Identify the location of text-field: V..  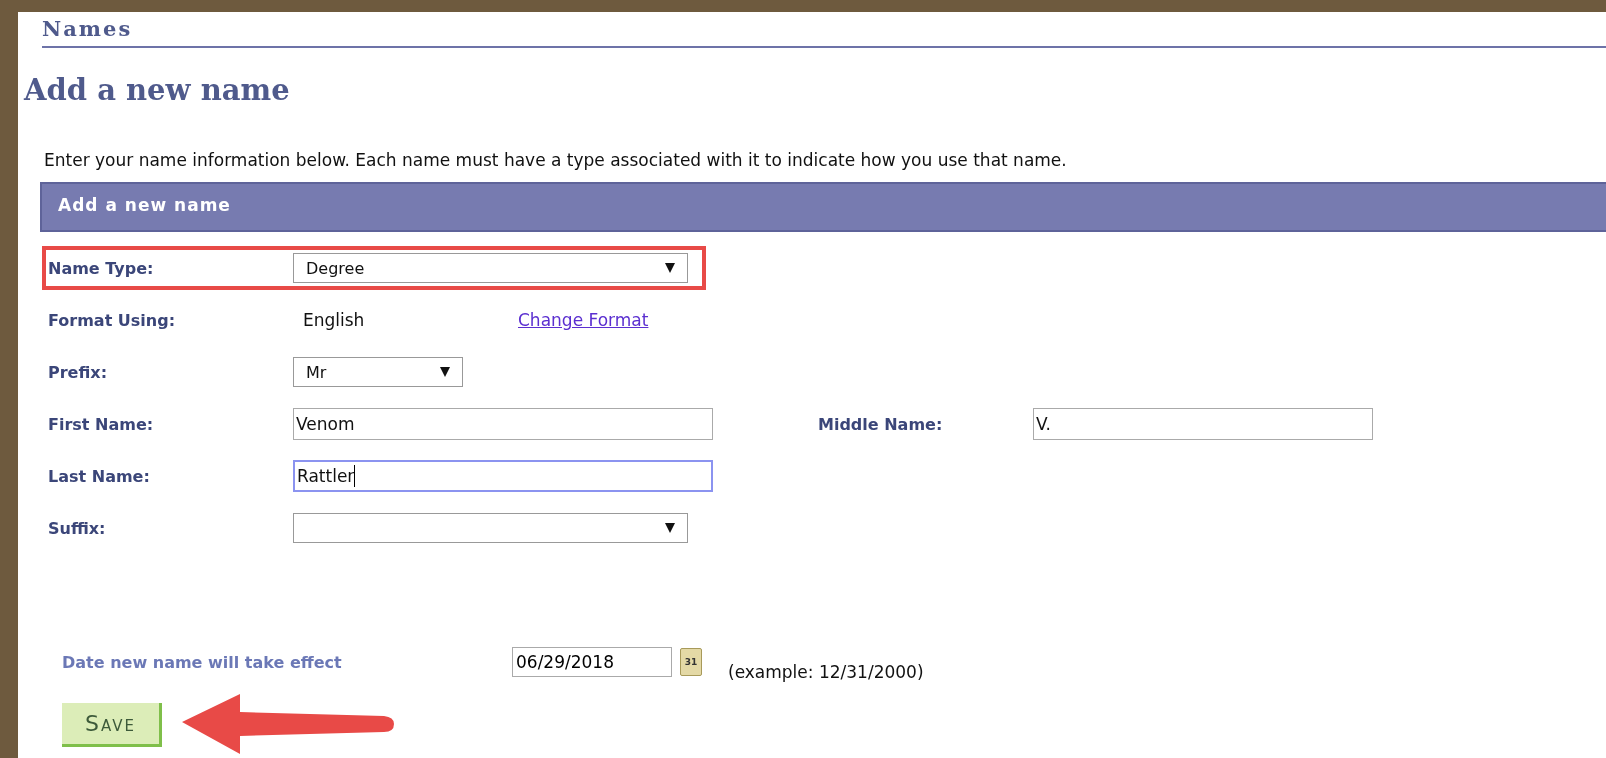
(1203, 424).